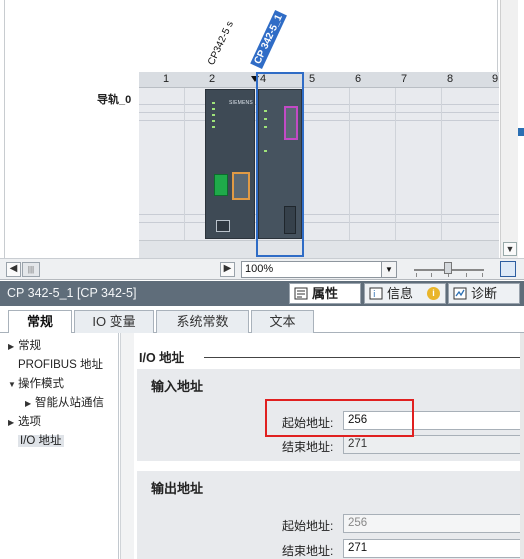 This screenshot has width=524, height=559. What do you see at coordinates (223, 226) in the screenshot?
I see `cpu-bottom-port-icon` at bounding box center [223, 226].